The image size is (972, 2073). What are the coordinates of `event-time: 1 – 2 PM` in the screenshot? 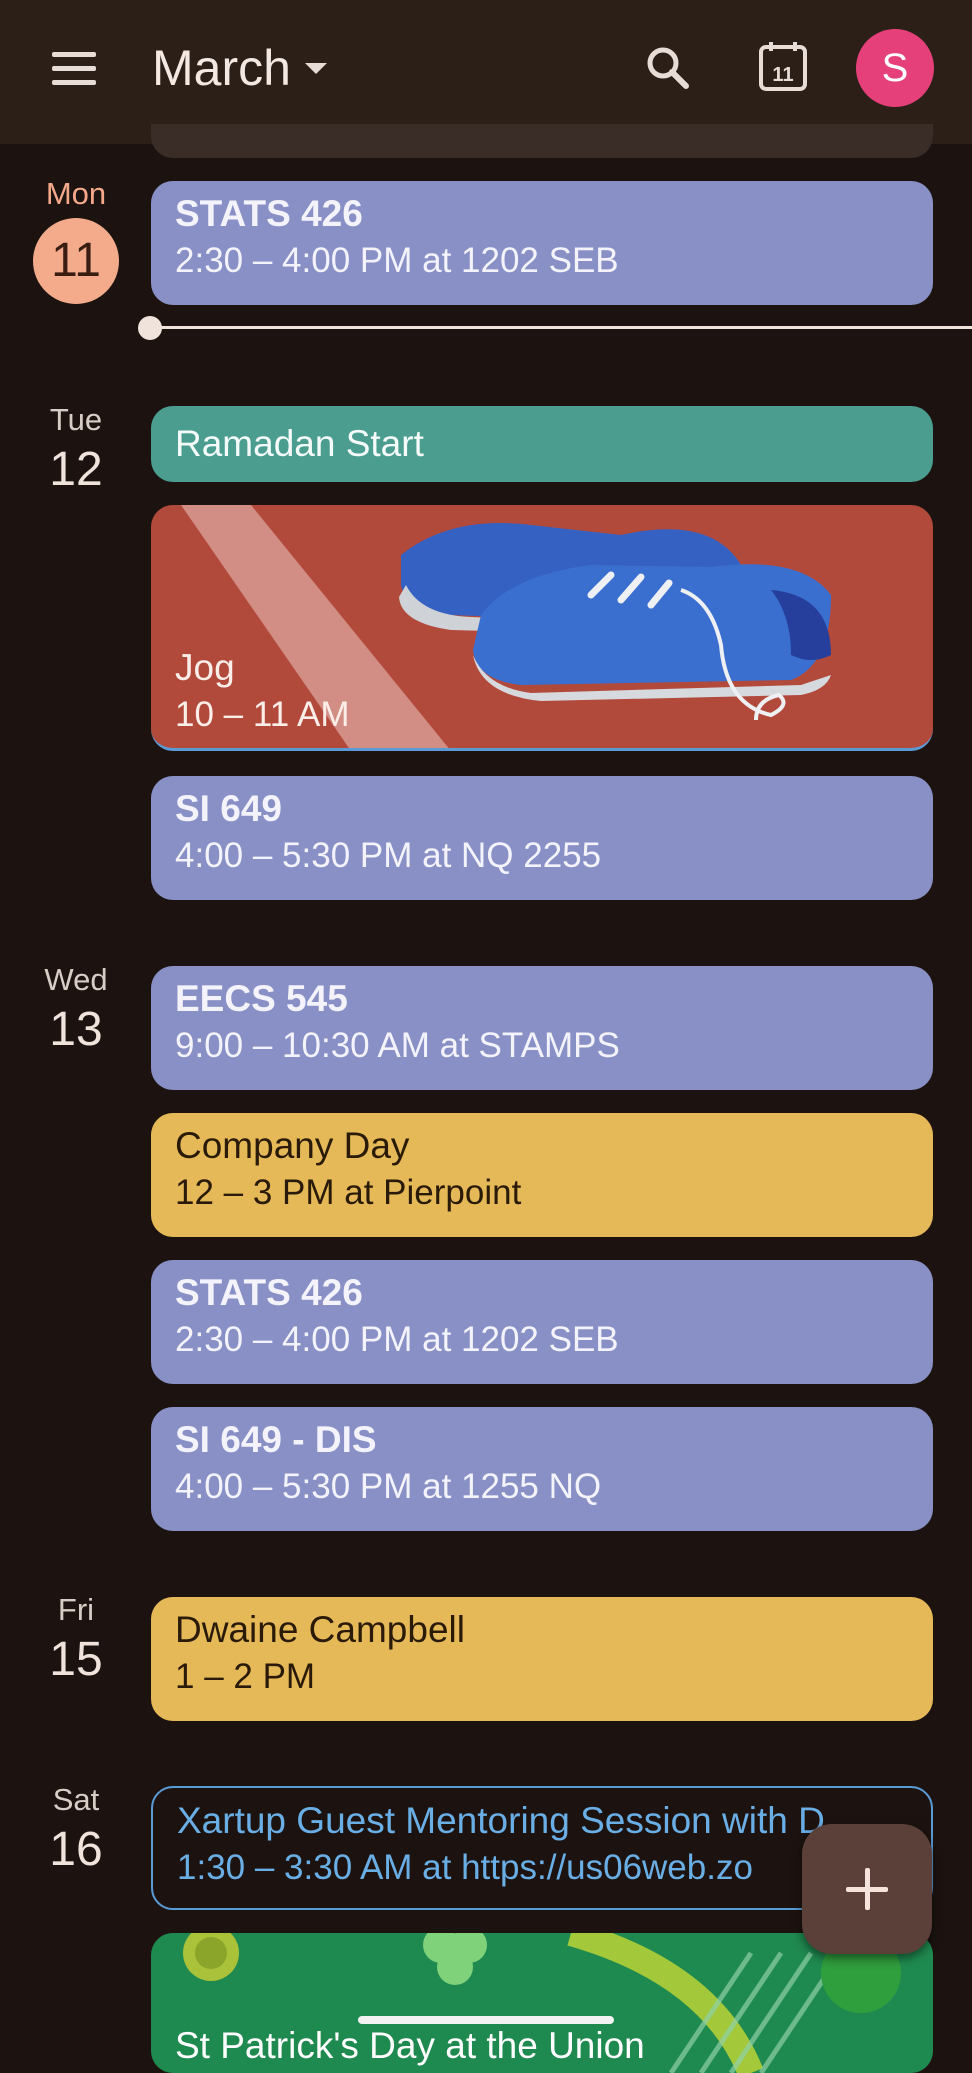 It's located at (245, 1676).